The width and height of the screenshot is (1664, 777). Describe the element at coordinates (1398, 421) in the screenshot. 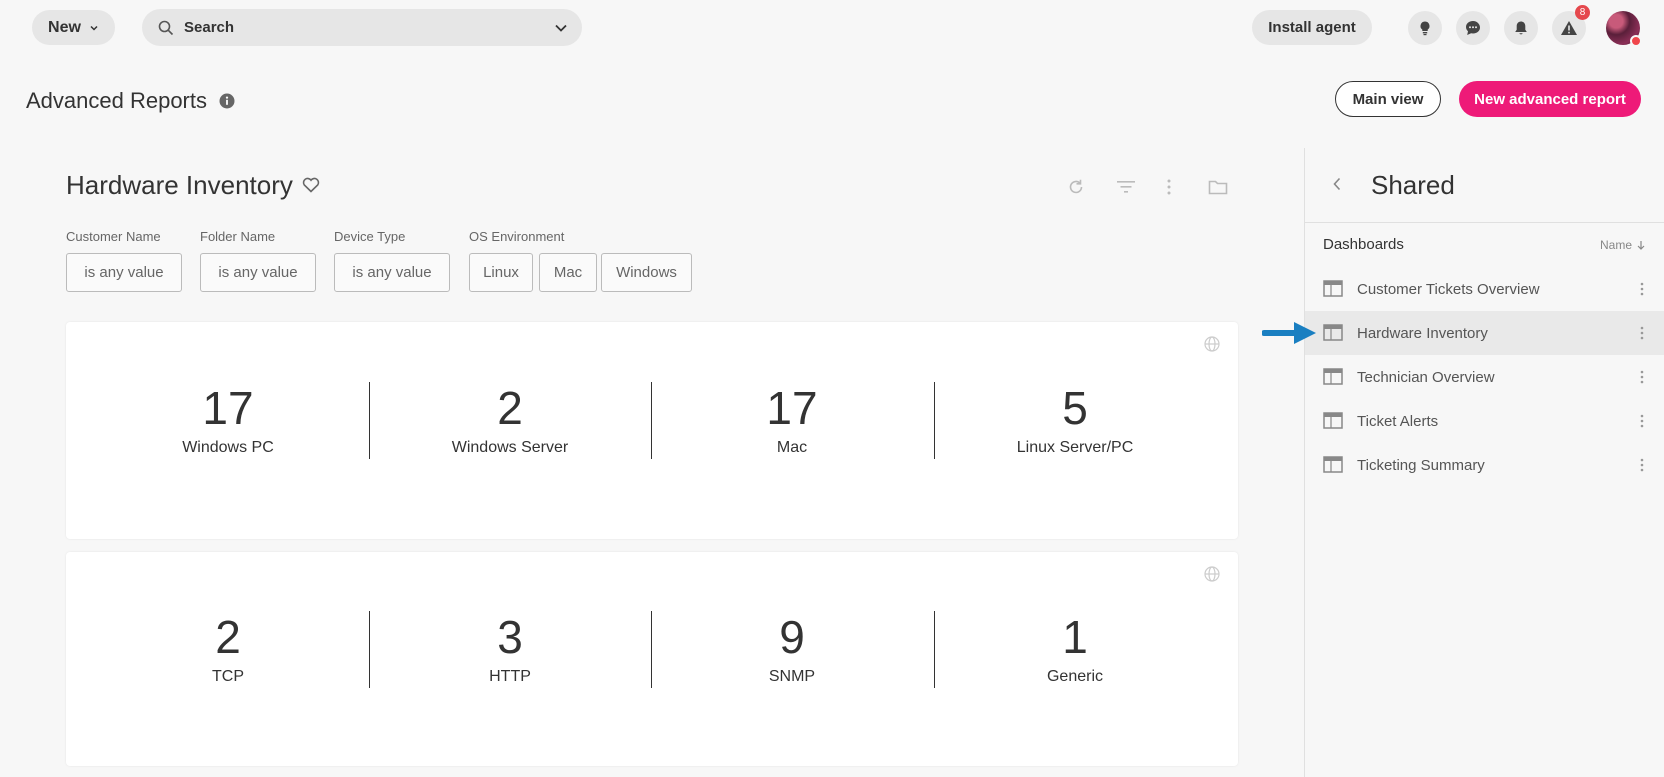

I see `dashboard-item-label: Ticket Alerts` at that location.